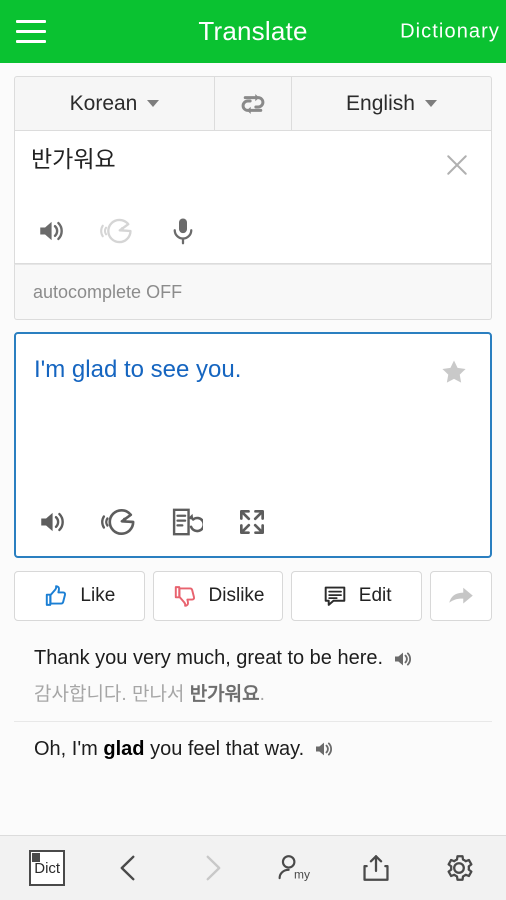 The width and height of the screenshot is (506, 900). I want to click on settings-button, so click(459, 868).